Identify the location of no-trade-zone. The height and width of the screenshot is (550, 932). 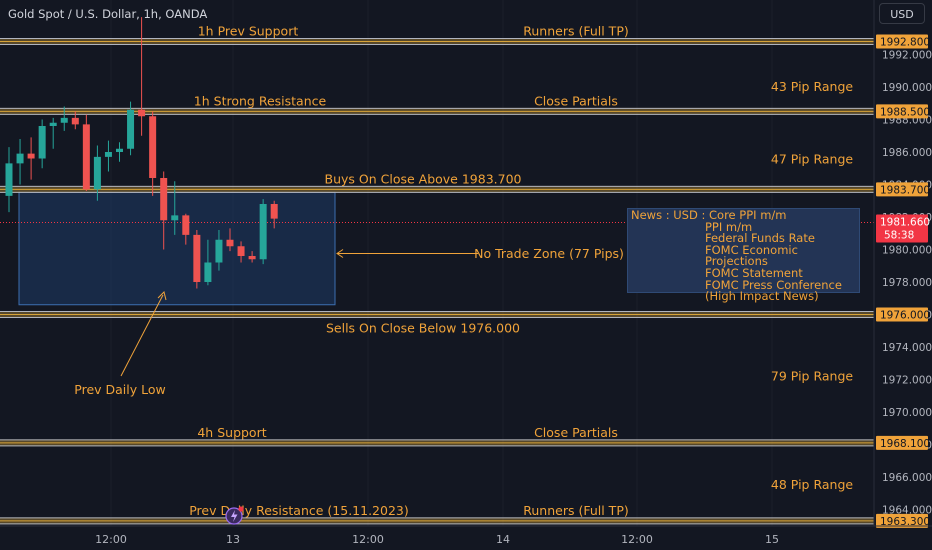
(177, 248).